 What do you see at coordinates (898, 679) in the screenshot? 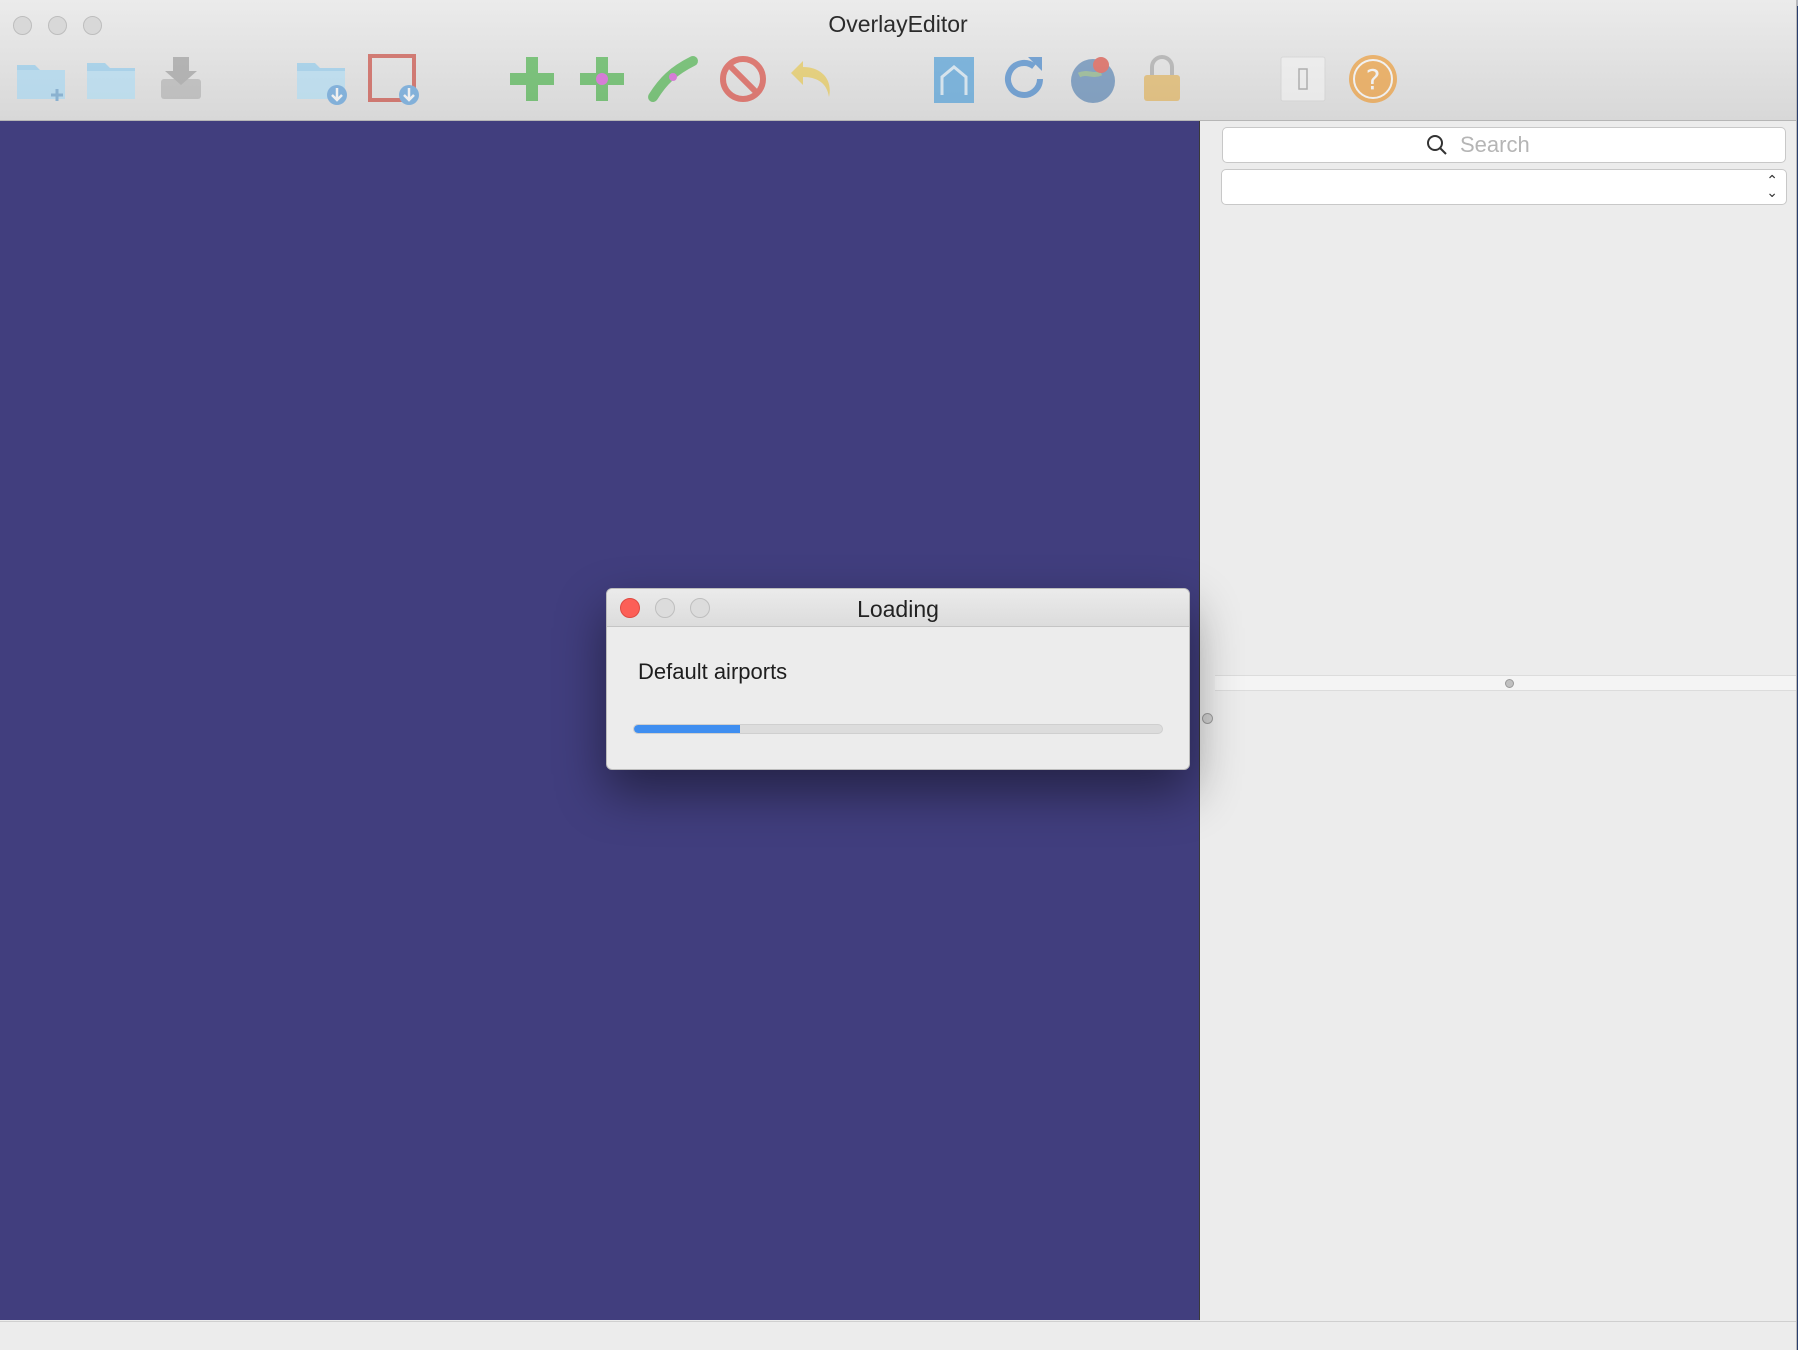
I see `loading-dialog: Loading Default airports` at bounding box center [898, 679].